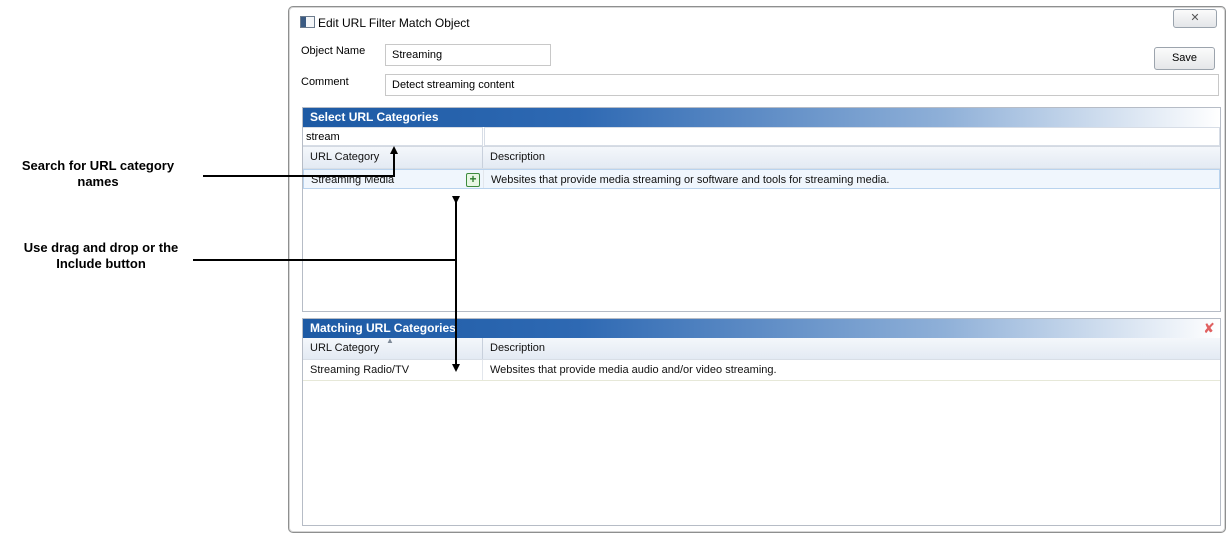 This screenshot has width=1229, height=536. What do you see at coordinates (757, 21) in the screenshot?
I see `title-bar: Edit URL Filter Match Object ✕` at bounding box center [757, 21].